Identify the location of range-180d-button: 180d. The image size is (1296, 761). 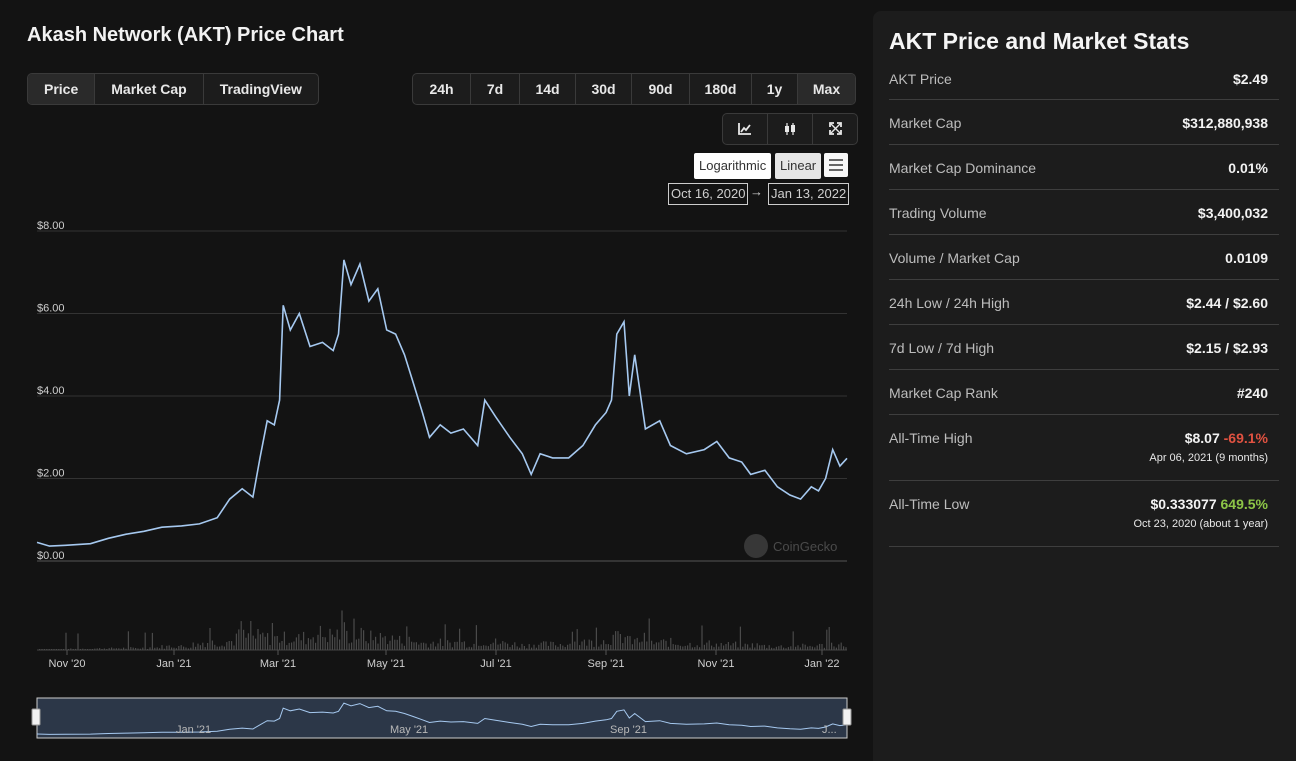
(720, 89).